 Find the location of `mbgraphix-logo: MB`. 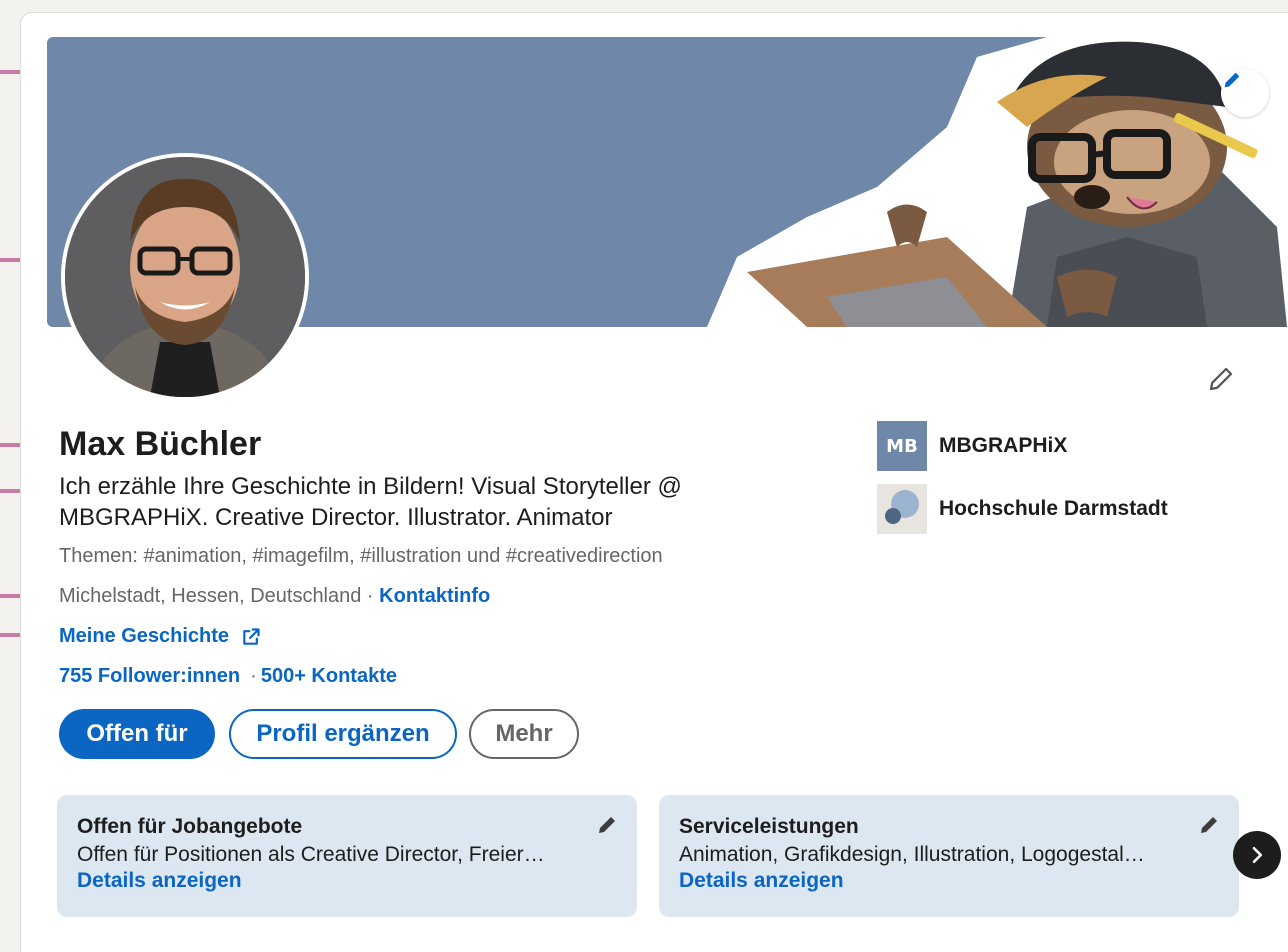

mbgraphix-logo: MB is located at coordinates (902, 446).